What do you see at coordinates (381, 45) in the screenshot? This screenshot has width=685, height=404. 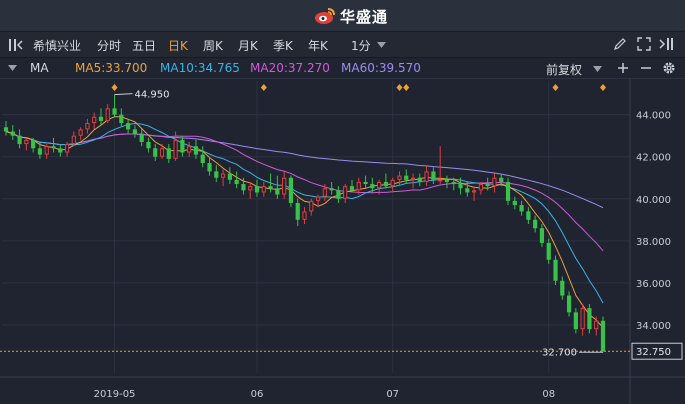 I see `chevron-down-icon` at bounding box center [381, 45].